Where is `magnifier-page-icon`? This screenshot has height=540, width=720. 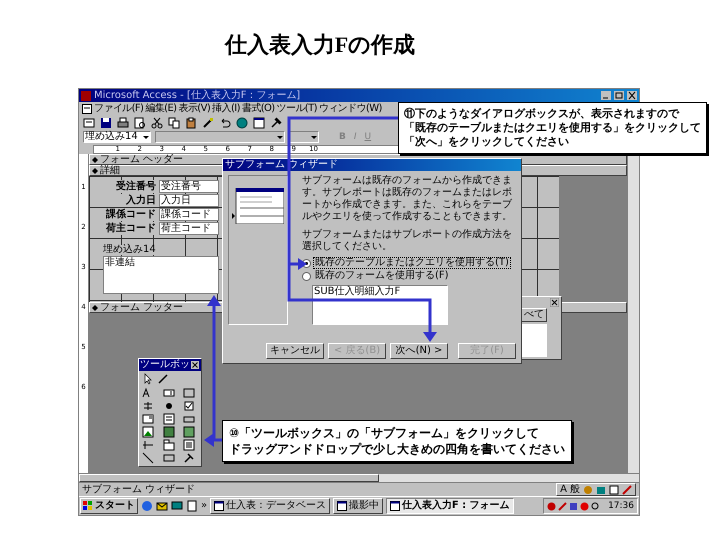 magnifier-page-icon is located at coordinates (140, 123).